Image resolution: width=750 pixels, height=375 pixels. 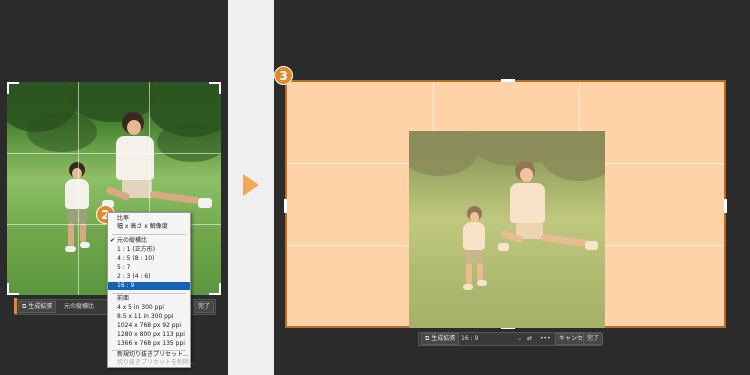 What do you see at coordinates (149, 277) in the screenshot?
I see `menu-item-2-3: 2 : 3 (4 : 6)` at bounding box center [149, 277].